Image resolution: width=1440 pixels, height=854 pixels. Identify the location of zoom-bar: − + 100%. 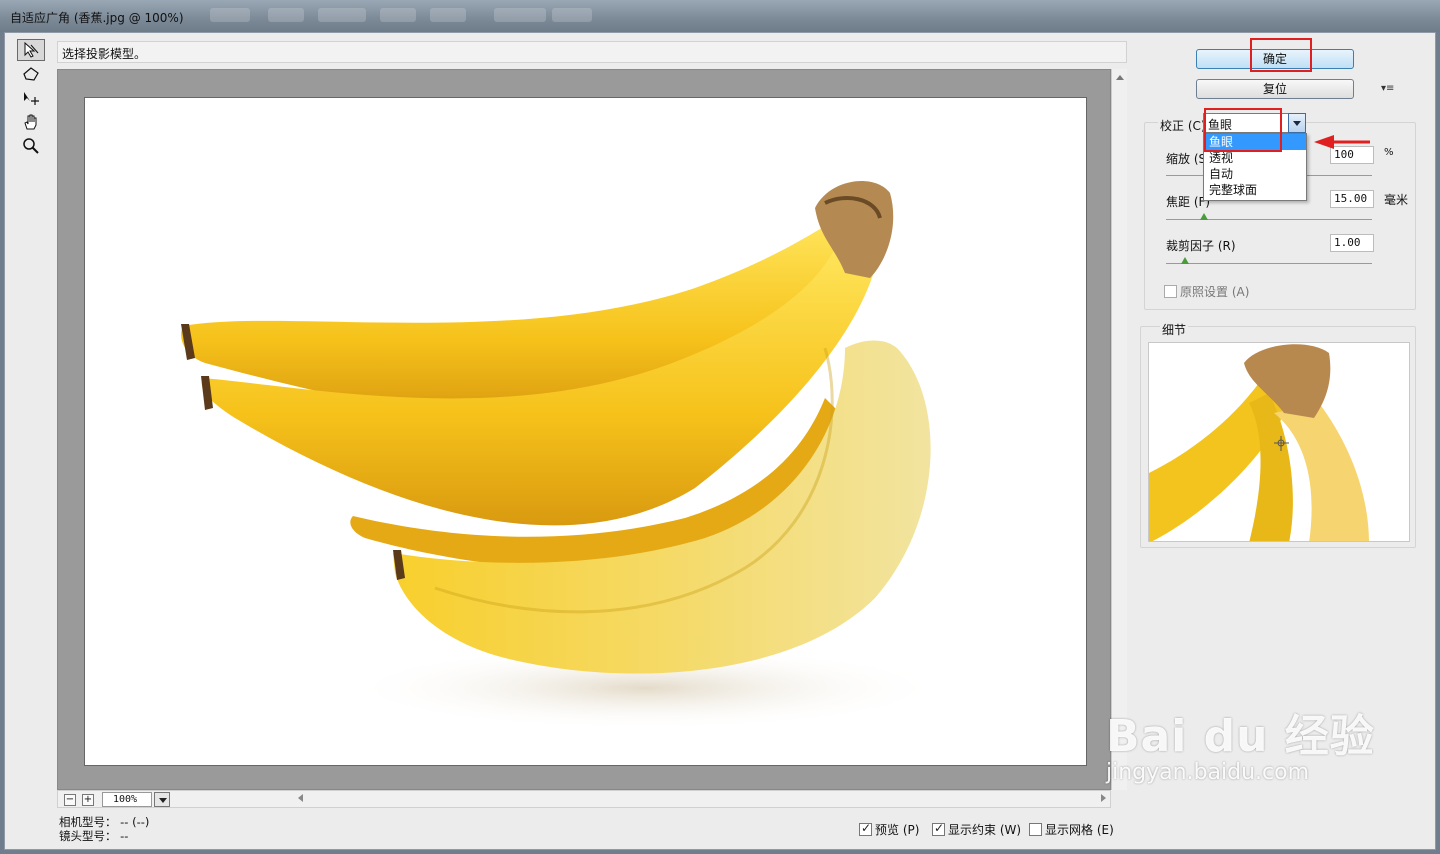
(584, 799).